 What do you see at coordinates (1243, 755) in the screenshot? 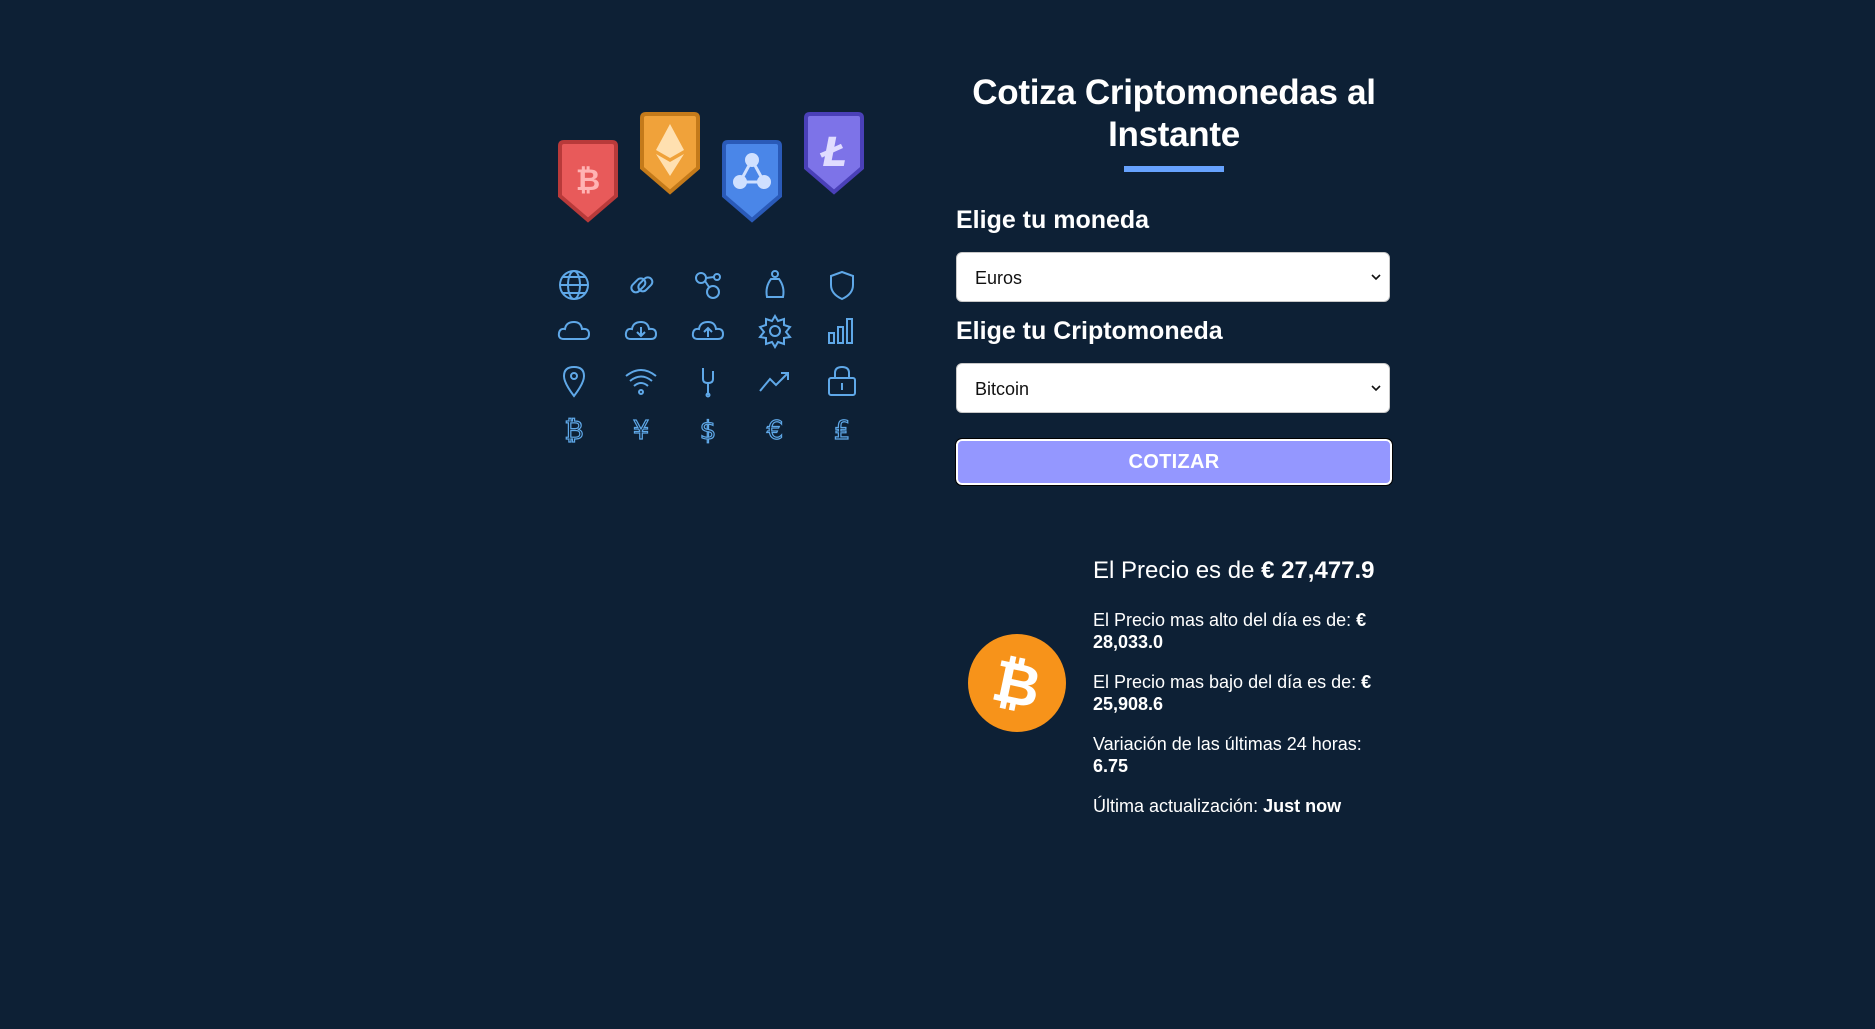
I see `change-24h: Variación de las últimas 24 horas: 6.75` at bounding box center [1243, 755].